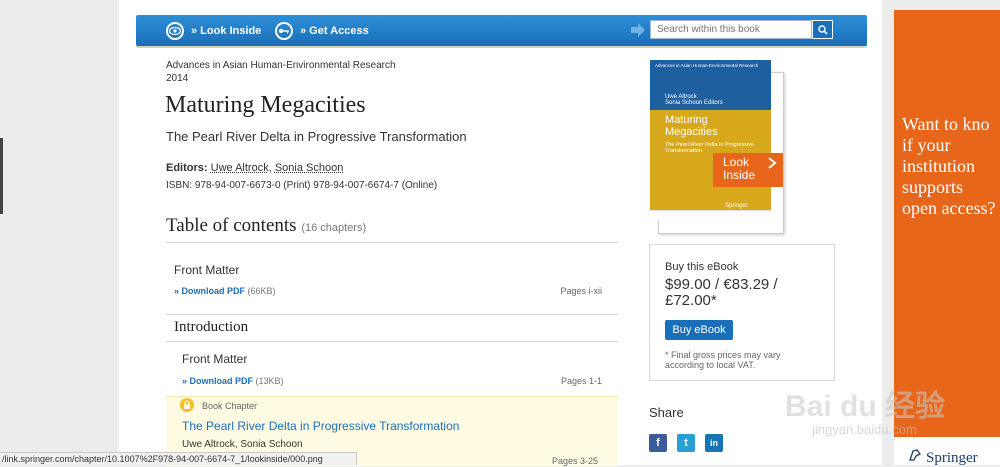  What do you see at coordinates (723, 355) in the screenshot?
I see `note-line: * Final gross prices may vary` at bounding box center [723, 355].